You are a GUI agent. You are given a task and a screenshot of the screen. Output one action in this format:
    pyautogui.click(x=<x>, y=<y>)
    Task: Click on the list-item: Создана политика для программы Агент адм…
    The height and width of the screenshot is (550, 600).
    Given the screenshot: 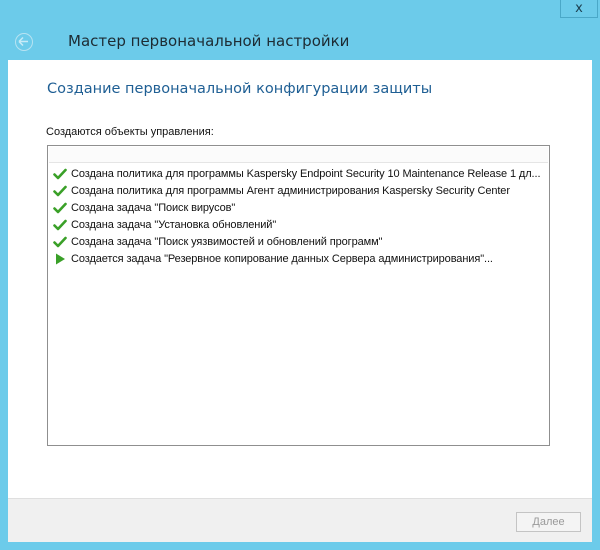 What is the action you would take?
    pyautogui.click(x=296, y=190)
    